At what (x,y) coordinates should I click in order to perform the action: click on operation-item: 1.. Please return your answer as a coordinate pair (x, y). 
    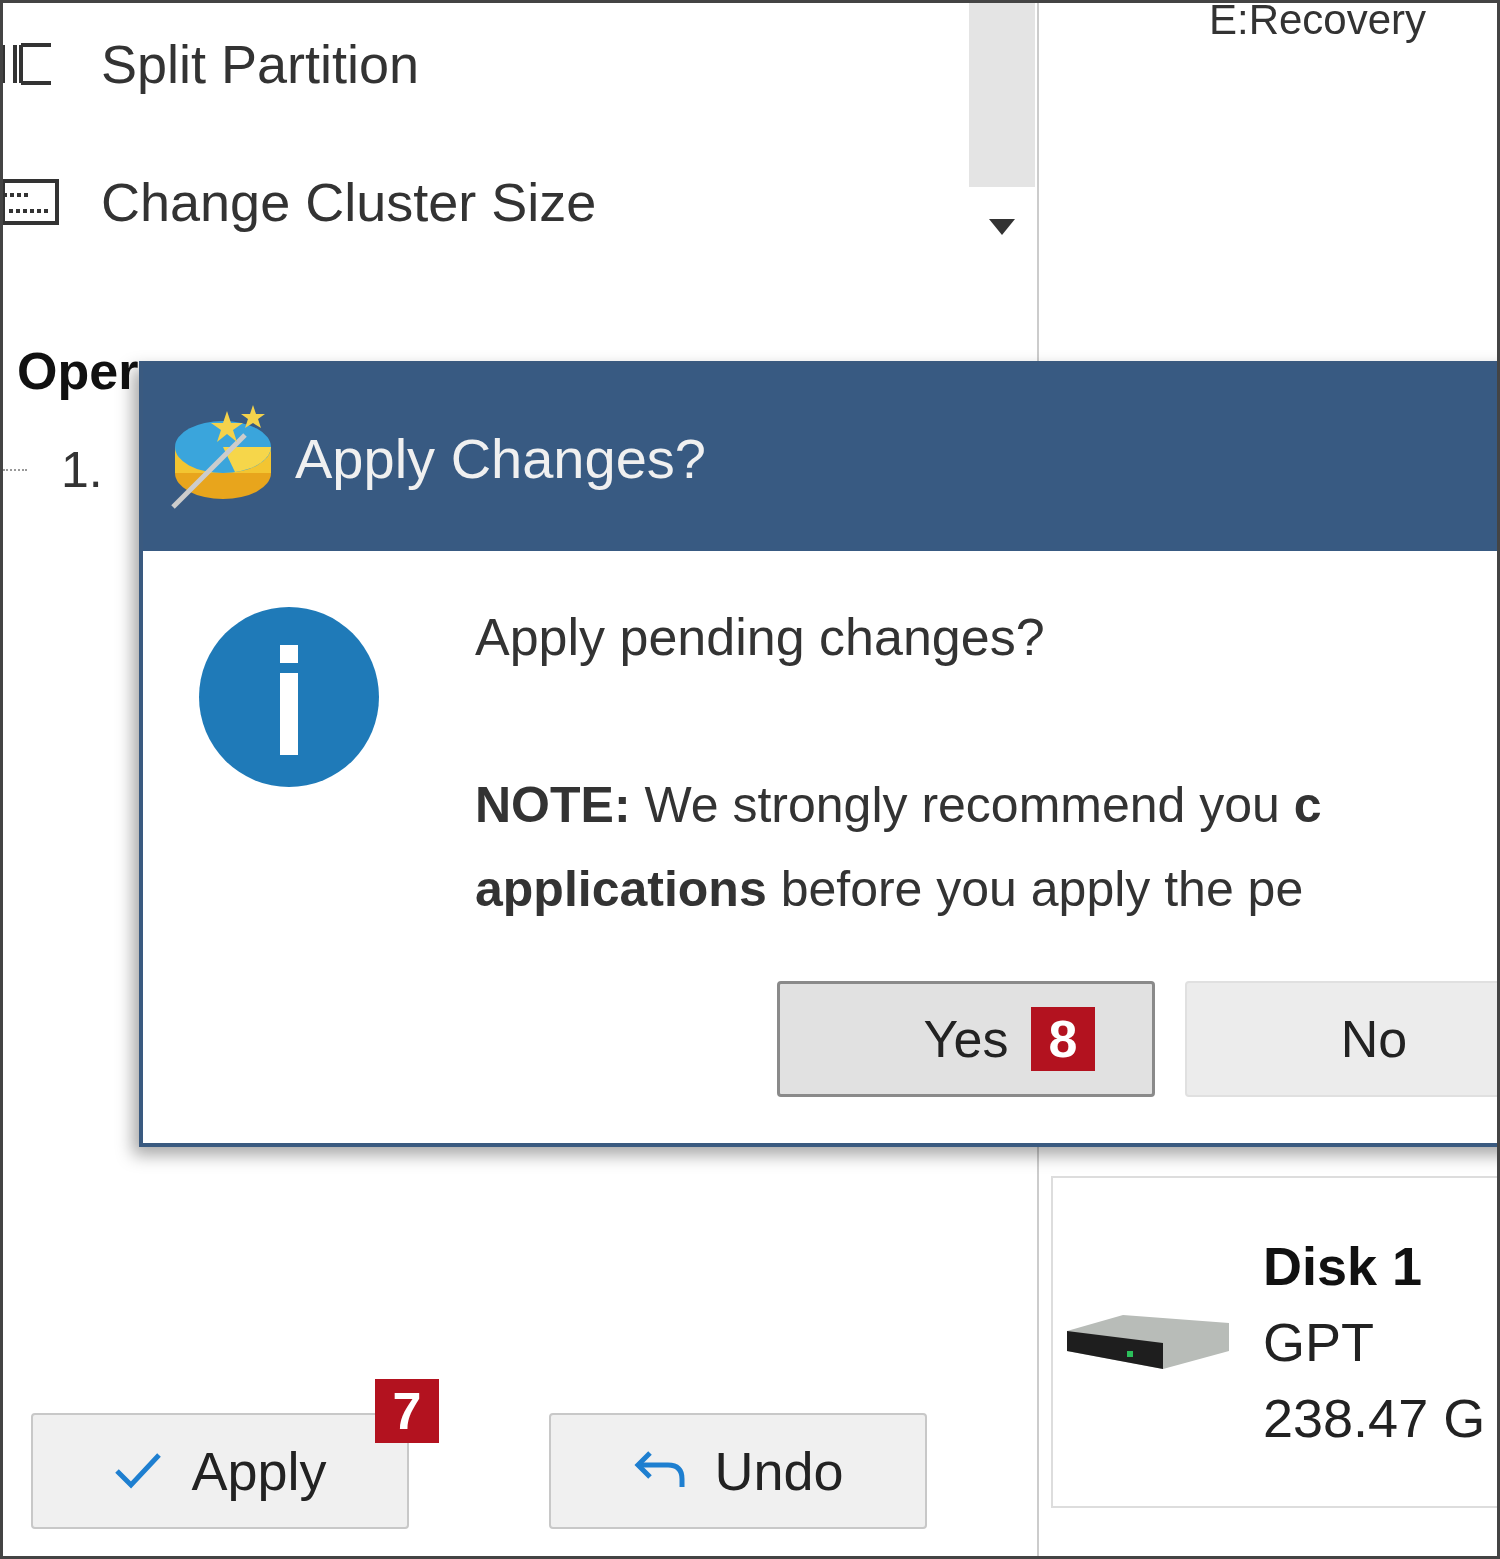
    Looking at the image, I should click on (82, 470).